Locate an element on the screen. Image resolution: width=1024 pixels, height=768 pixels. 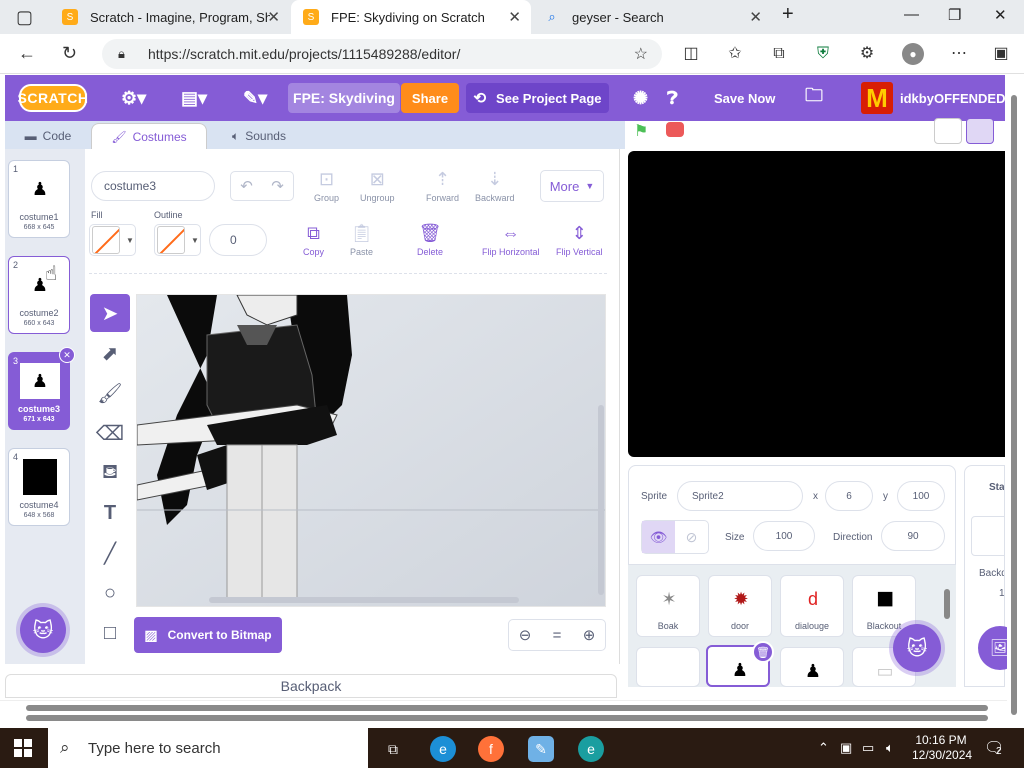
extensions-icon: ⚙ is located at coordinates (867, 54).